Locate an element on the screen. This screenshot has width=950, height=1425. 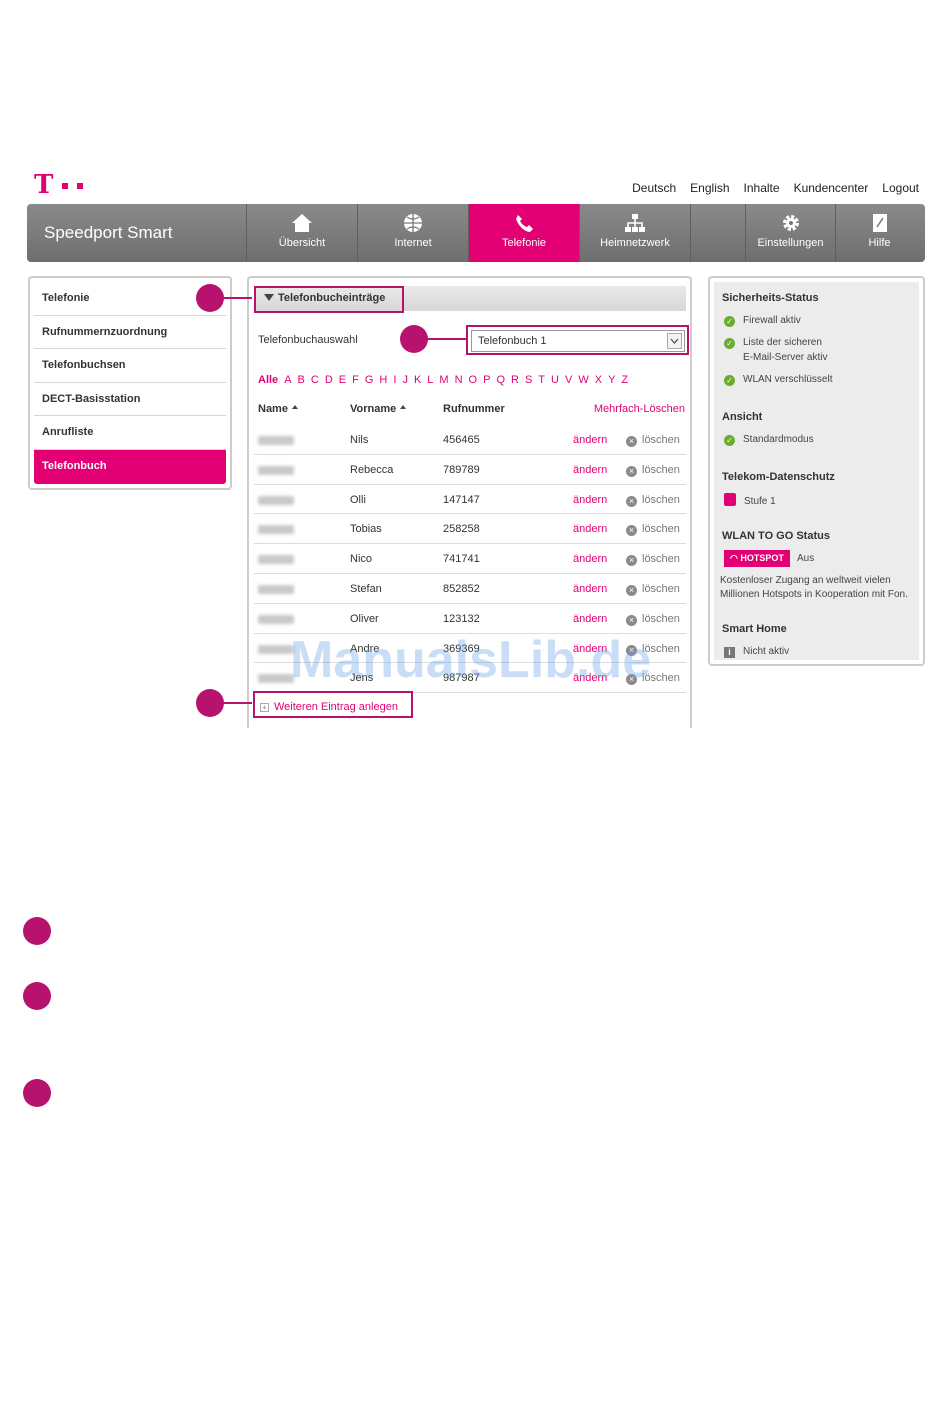
highlight-frame-add is located at coordinates (333, 704).